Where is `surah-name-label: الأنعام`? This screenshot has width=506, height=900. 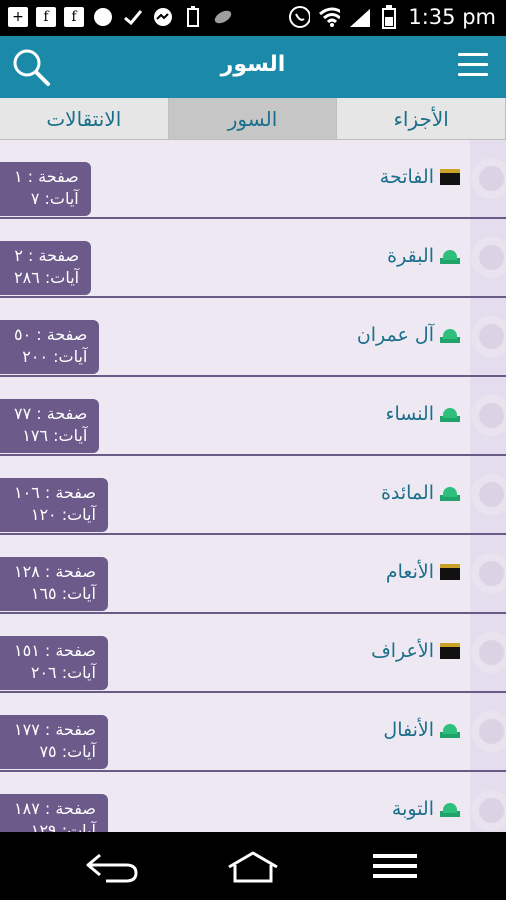
surah-name-label: الأنعام is located at coordinates (409, 572).